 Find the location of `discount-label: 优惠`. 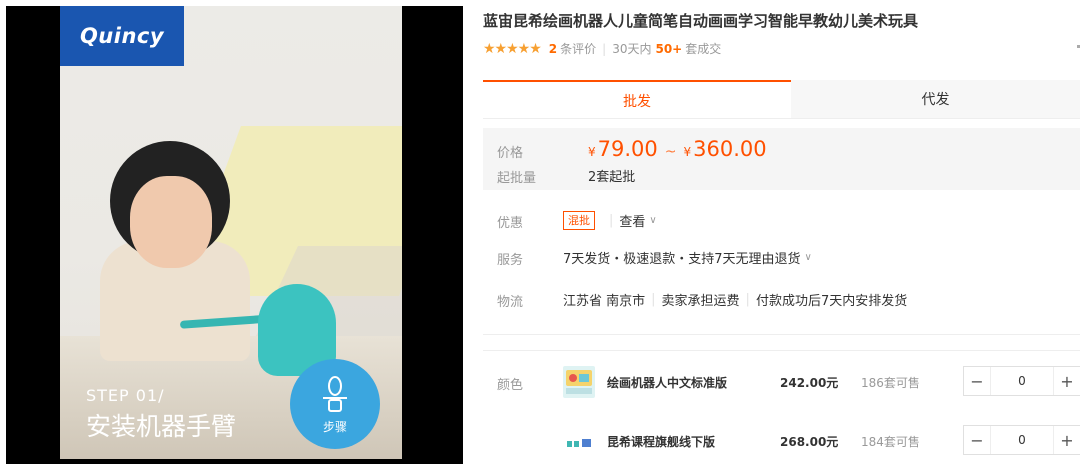

discount-label: 优惠 is located at coordinates (510, 223).